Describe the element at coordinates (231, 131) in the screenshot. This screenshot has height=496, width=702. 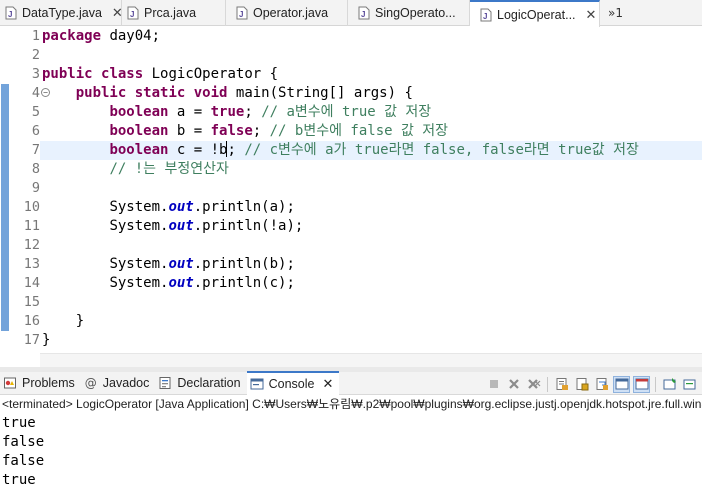
I see `keyword: false` at that location.